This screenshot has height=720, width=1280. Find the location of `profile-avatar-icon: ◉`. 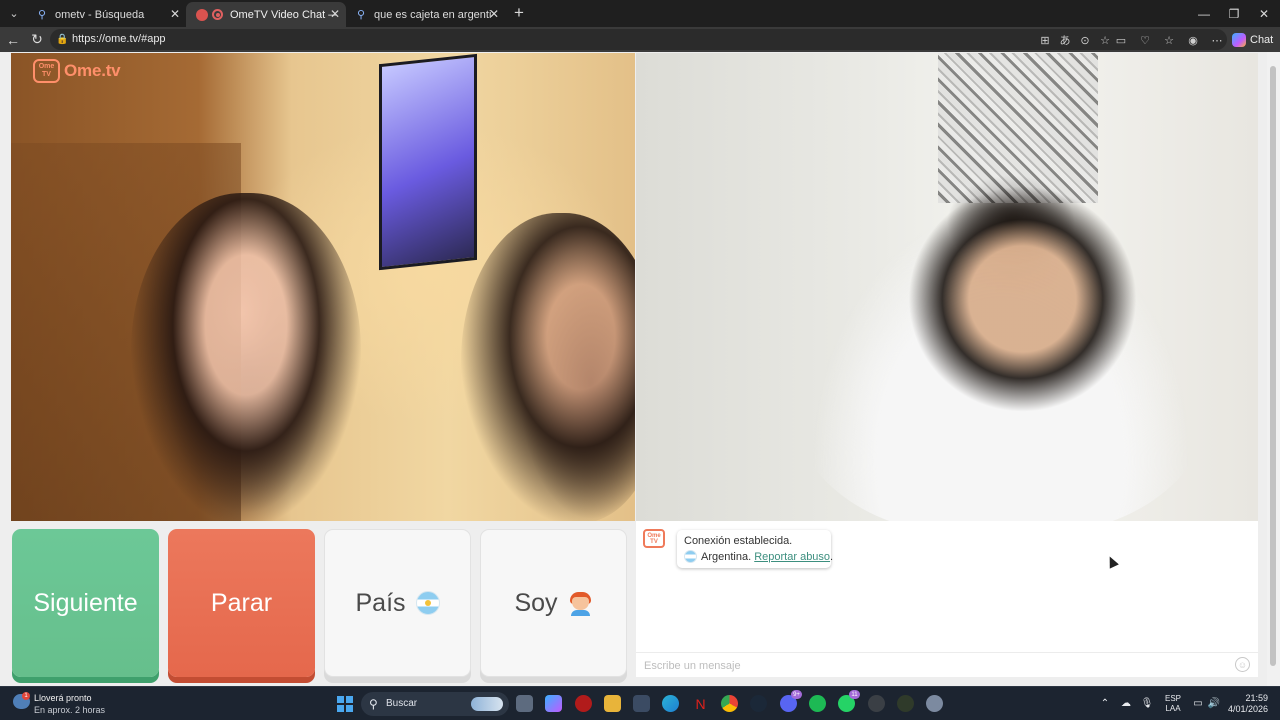

profile-avatar-icon: ◉ is located at coordinates (1193, 40).